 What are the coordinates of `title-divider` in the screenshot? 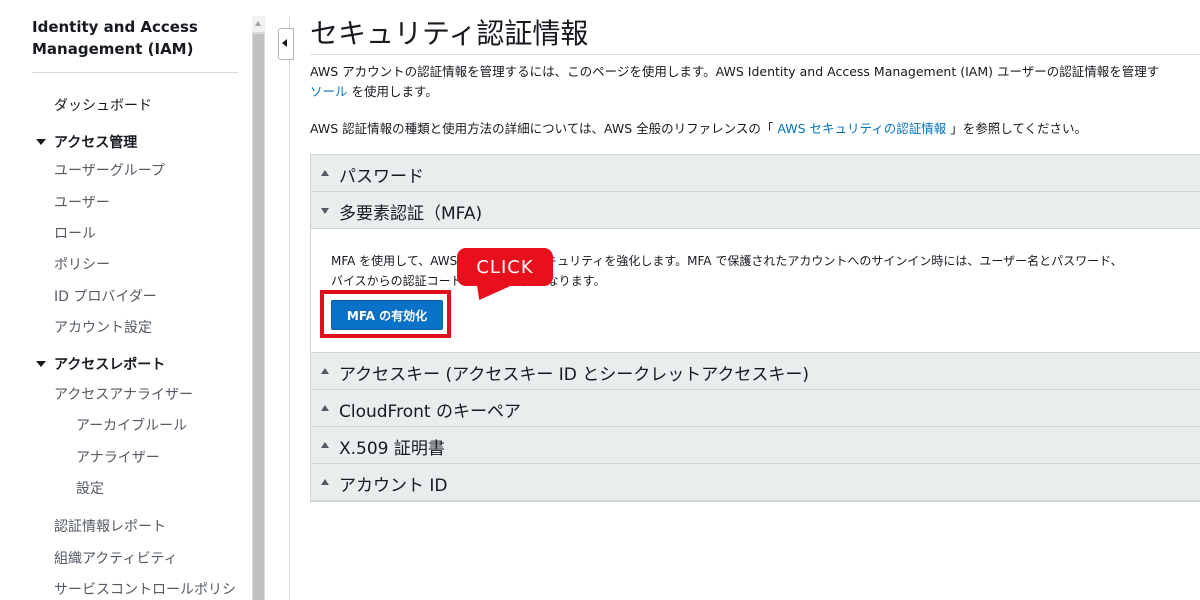 It's located at (755, 54).